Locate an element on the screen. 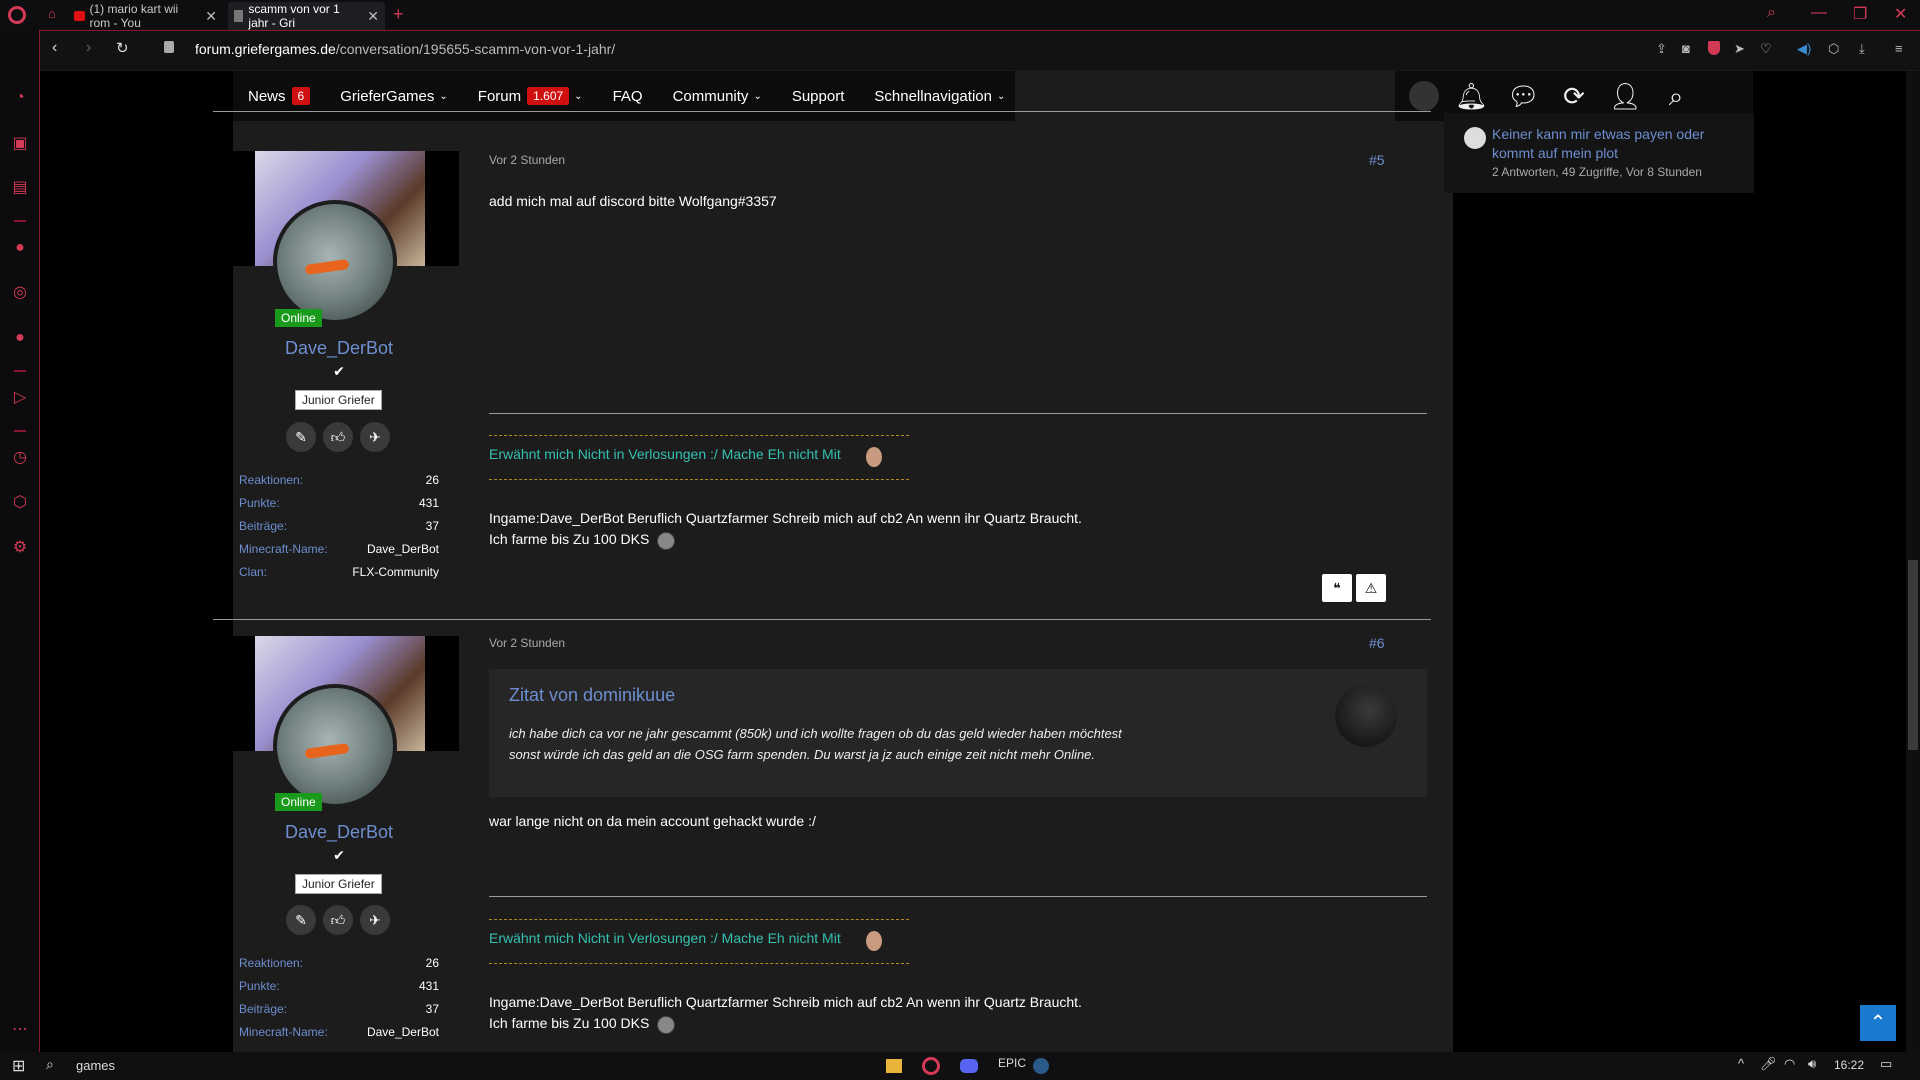 The image size is (1920, 1080). download-icon: ⤓ is located at coordinates (1862, 49).